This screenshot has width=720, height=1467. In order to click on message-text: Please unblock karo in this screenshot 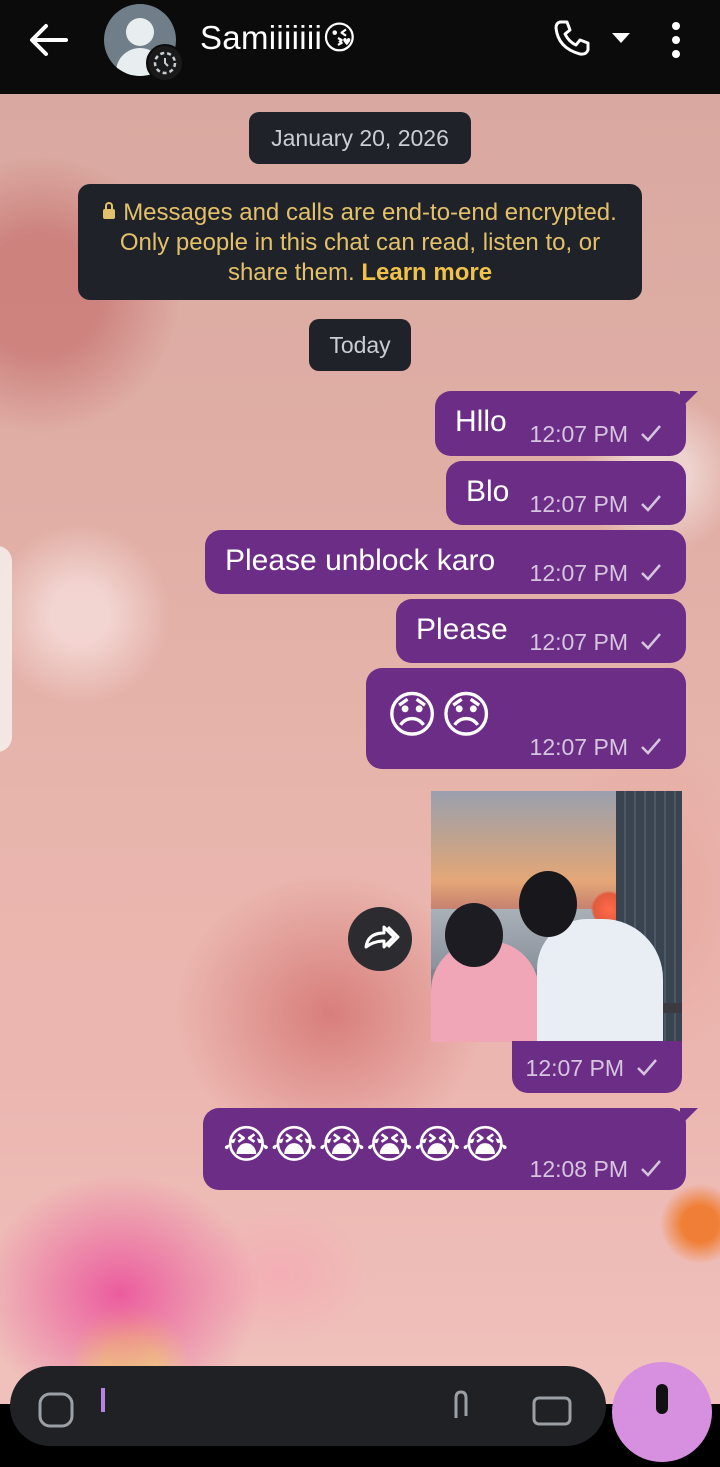, I will do `click(360, 560)`.